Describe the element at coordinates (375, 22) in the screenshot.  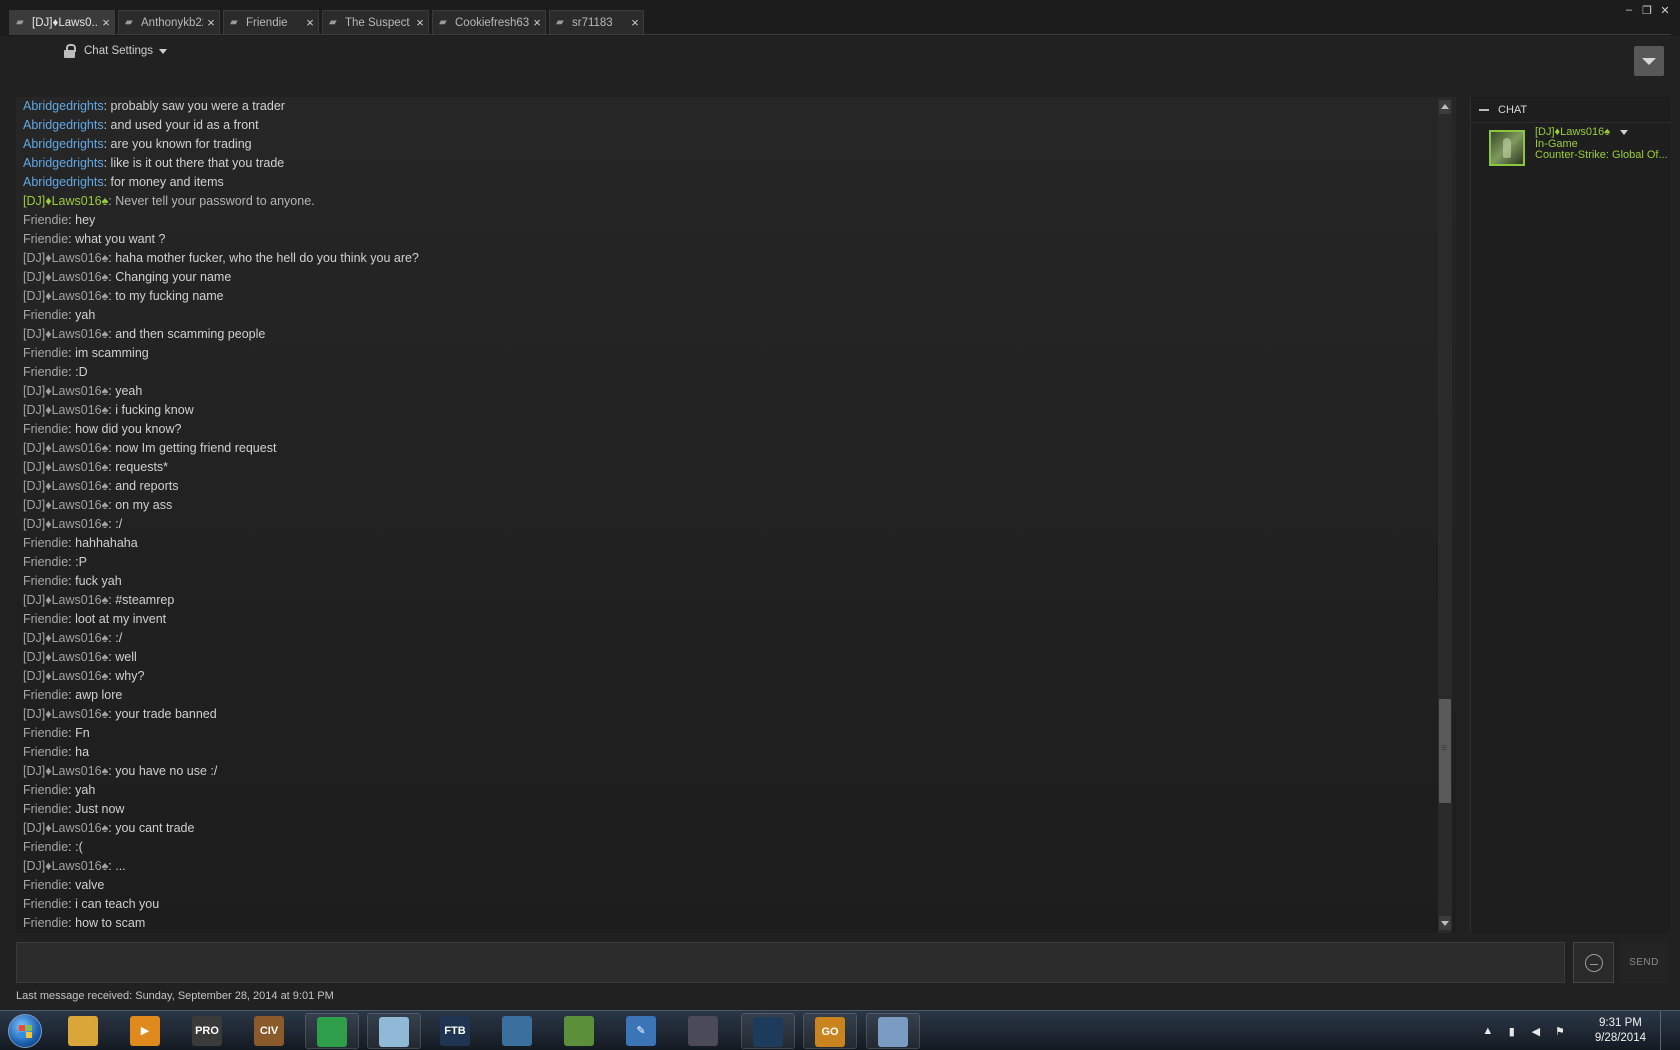
I see `tab-the-suspect: ▰ The Suspect ×` at that location.